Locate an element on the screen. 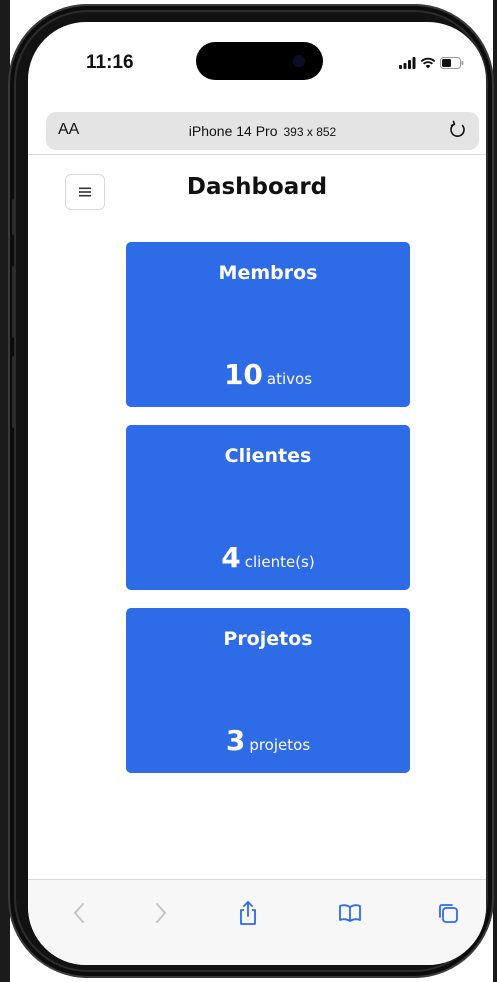 The width and height of the screenshot is (497, 982). card-clientes: Clientes 4 cliente(s) is located at coordinates (268, 507).